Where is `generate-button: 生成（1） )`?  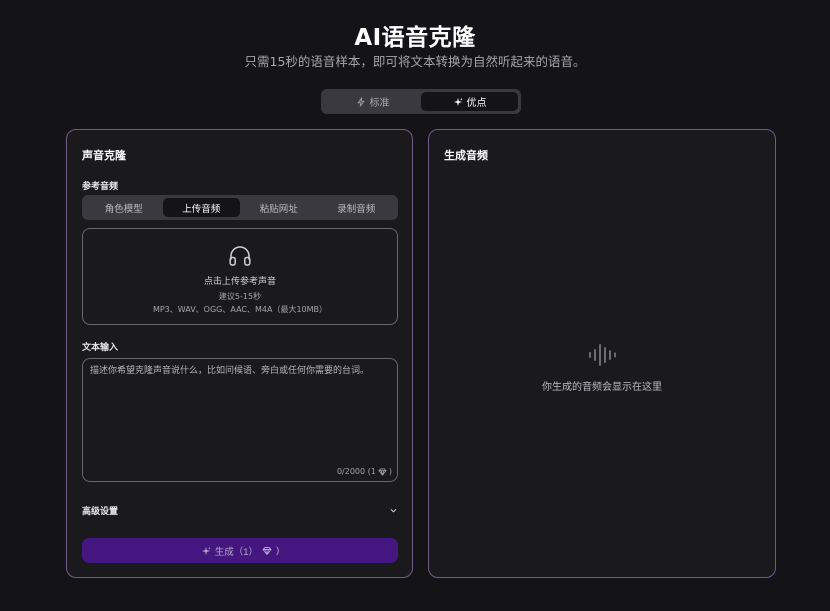
generate-button: 生成（1） ) is located at coordinates (240, 550).